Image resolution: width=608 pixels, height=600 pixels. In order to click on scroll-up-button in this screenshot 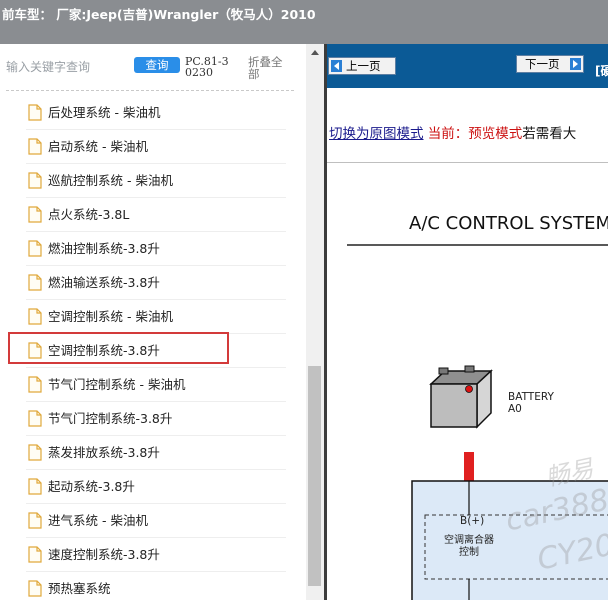, I will do `click(315, 52)`.